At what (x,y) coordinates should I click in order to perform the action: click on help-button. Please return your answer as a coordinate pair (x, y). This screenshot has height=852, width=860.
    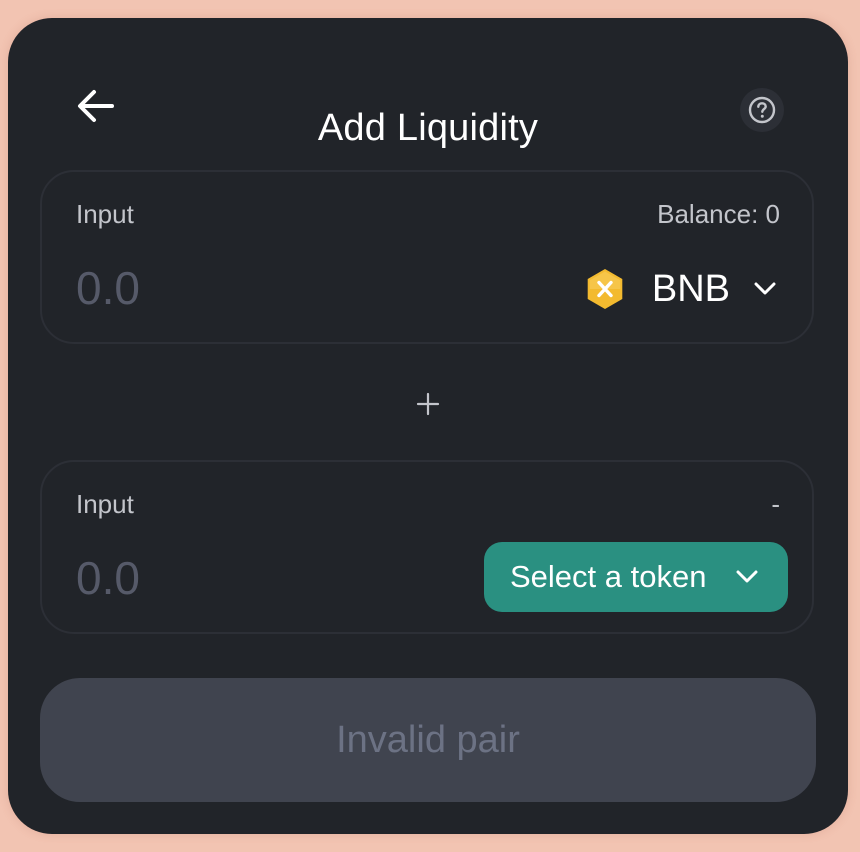
    Looking at the image, I should click on (762, 110).